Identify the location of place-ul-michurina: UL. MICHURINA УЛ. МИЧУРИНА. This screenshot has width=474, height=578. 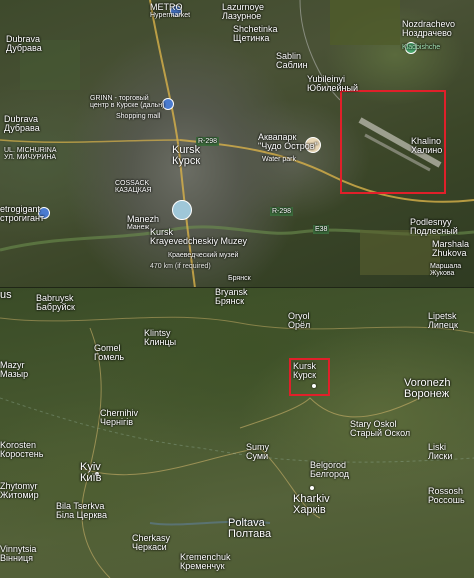
(30, 154).